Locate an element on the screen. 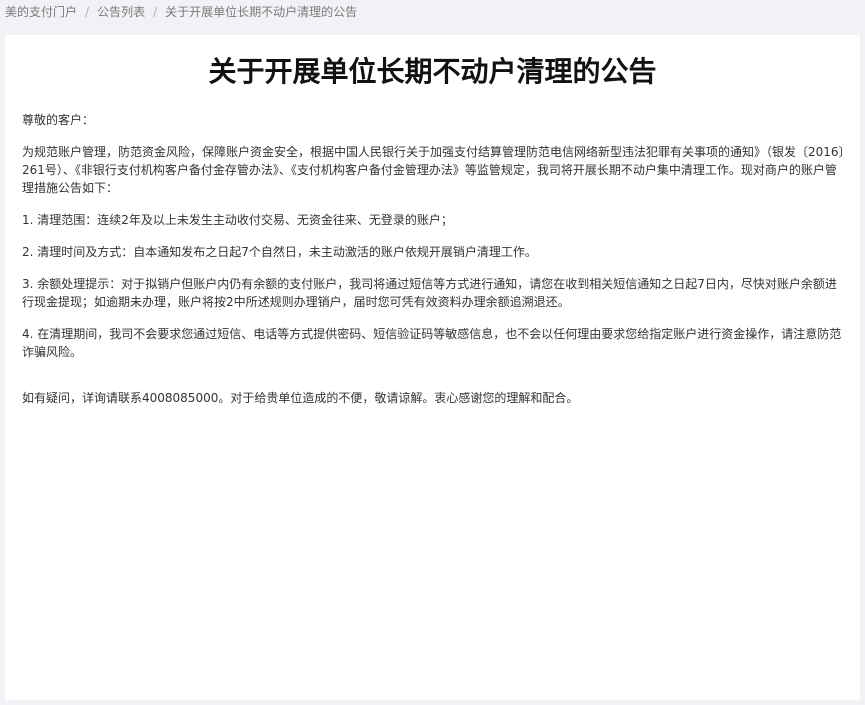  breadcrumb-current-page: 关于开展单位长期不动户清理的公告 is located at coordinates (261, 12).